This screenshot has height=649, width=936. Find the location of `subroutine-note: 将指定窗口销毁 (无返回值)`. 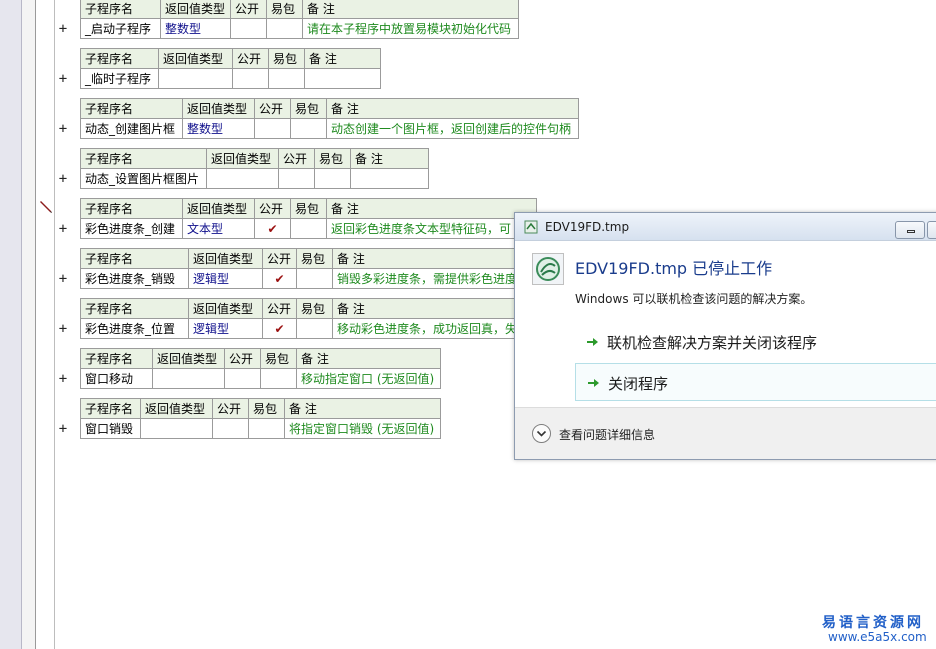

subroutine-note: 将指定窗口销毁 (无返回值) is located at coordinates (362, 428).